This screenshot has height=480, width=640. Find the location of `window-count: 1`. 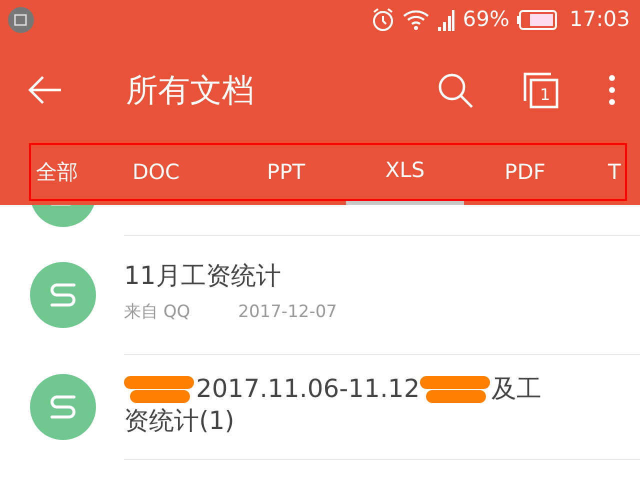

window-count: 1 is located at coordinates (545, 95).